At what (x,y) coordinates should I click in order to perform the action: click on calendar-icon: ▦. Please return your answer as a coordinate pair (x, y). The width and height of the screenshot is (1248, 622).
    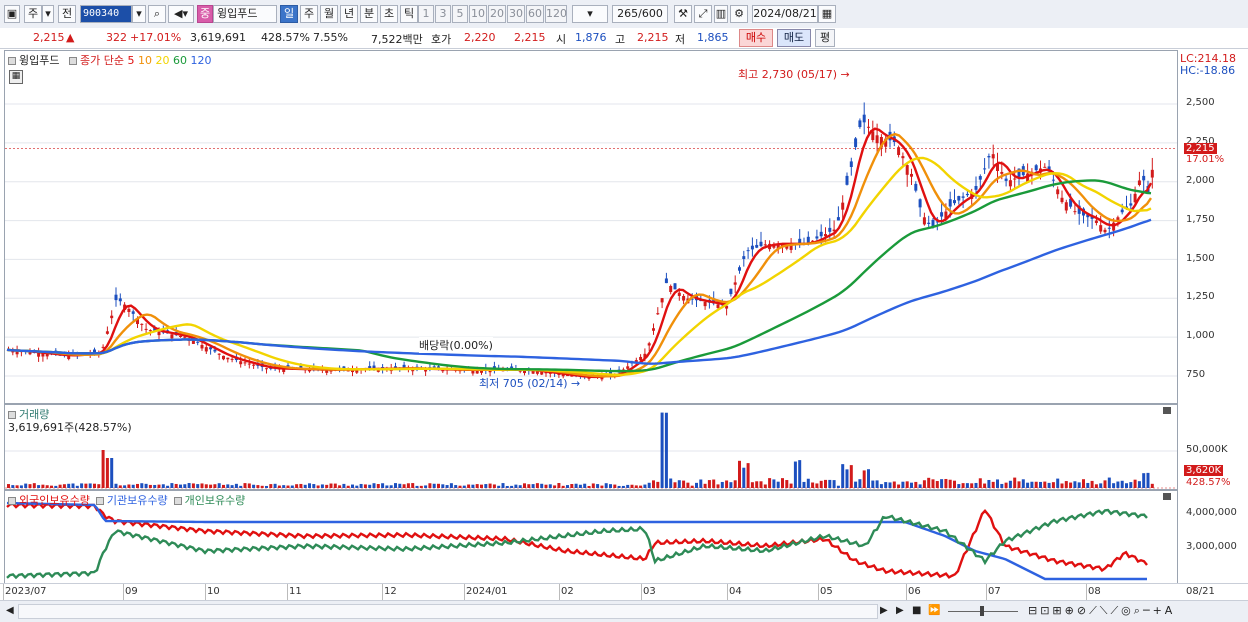
    Looking at the image, I should click on (827, 14).